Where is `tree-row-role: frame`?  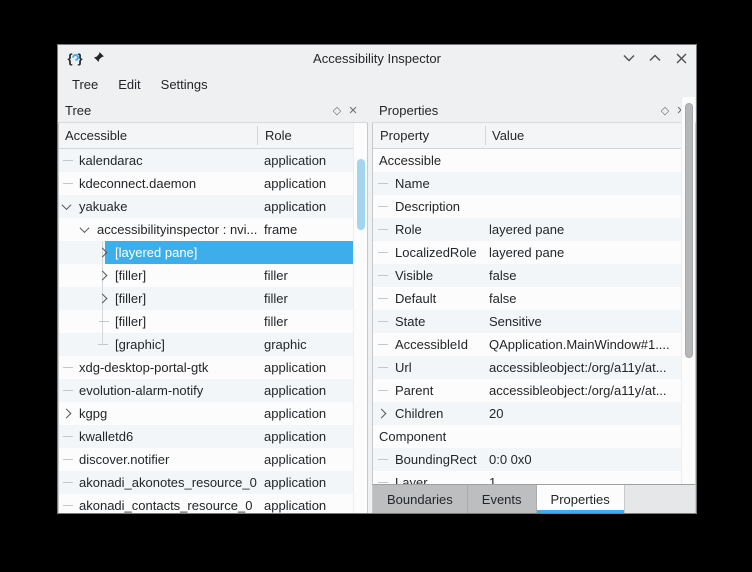
tree-row-role: frame is located at coordinates (280, 229).